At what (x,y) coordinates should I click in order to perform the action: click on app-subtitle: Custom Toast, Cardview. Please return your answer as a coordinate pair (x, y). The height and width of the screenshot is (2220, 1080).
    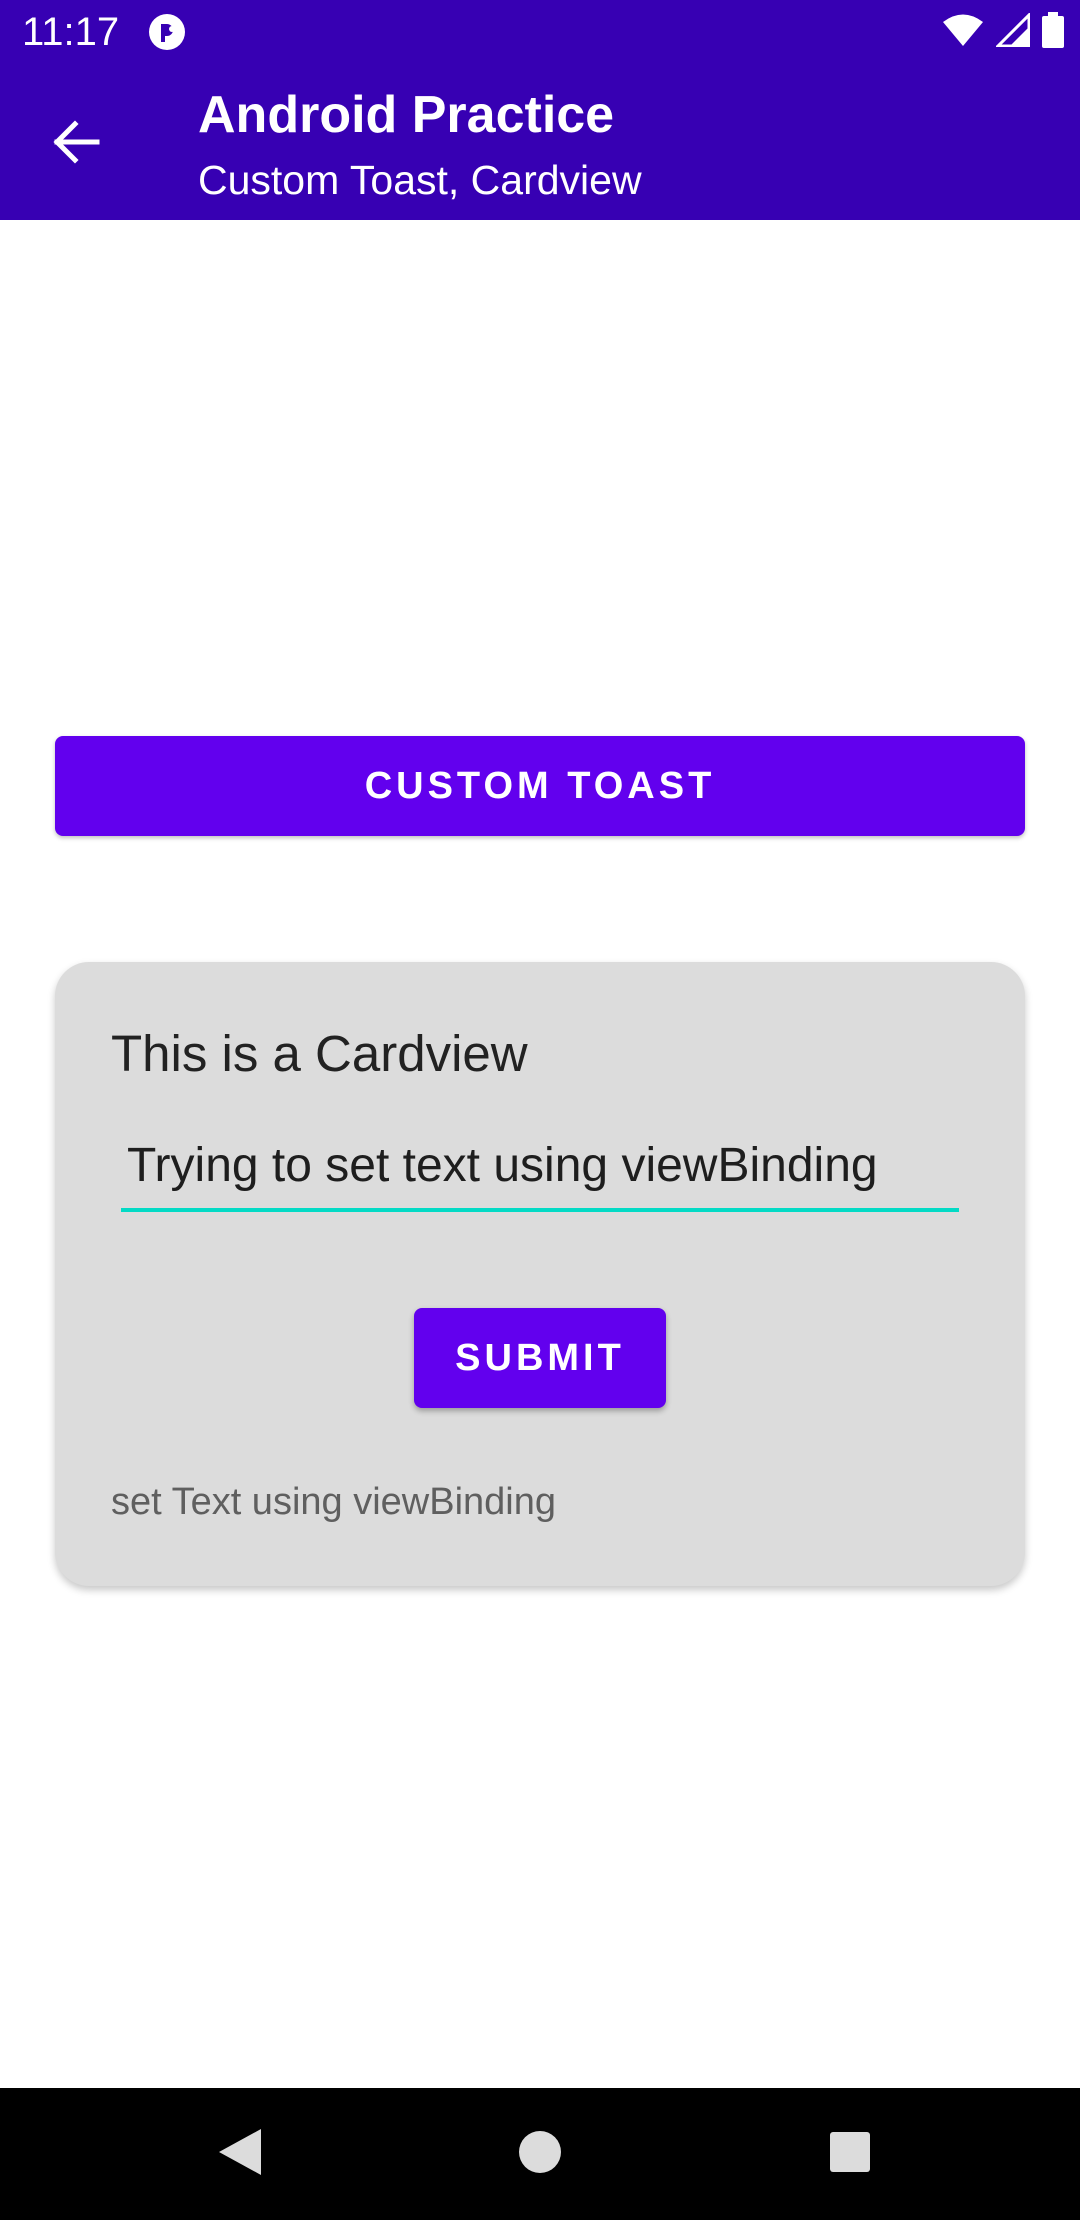
    Looking at the image, I should click on (420, 180).